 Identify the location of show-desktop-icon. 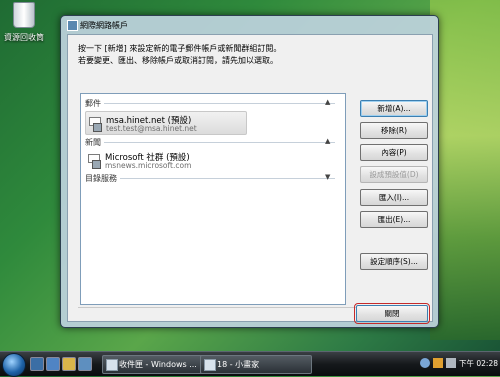
(37, 364).